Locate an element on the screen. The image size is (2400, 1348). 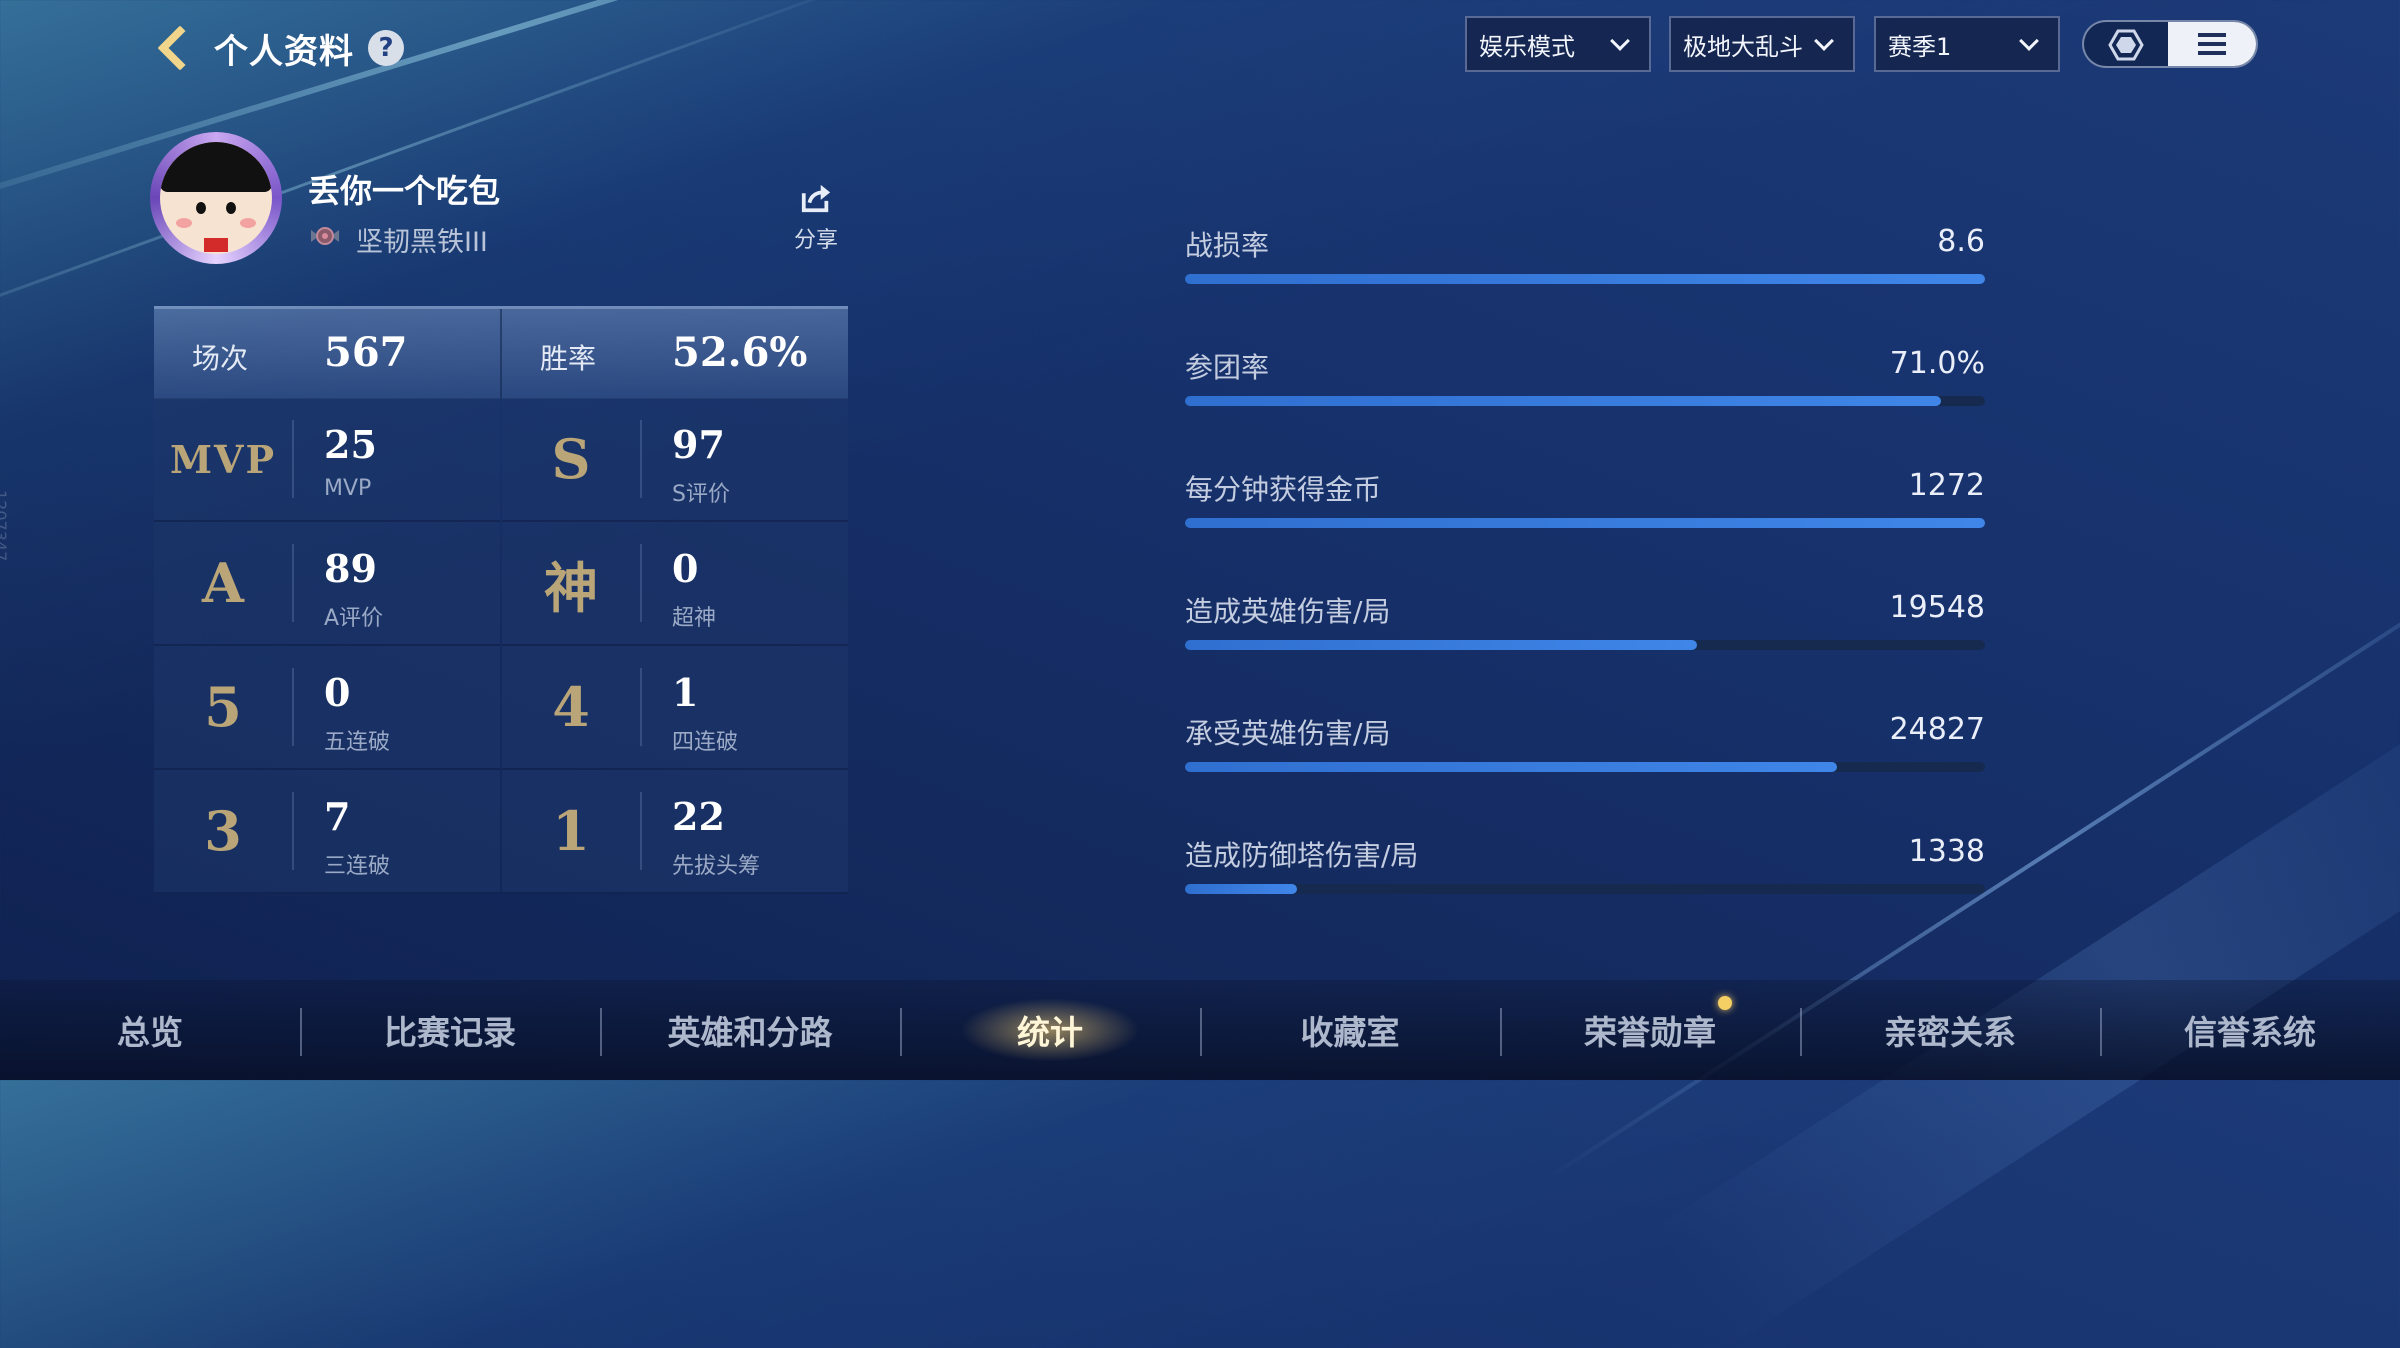
metric-row: 参团率 71.0% is located at coordinates (1585, 386).